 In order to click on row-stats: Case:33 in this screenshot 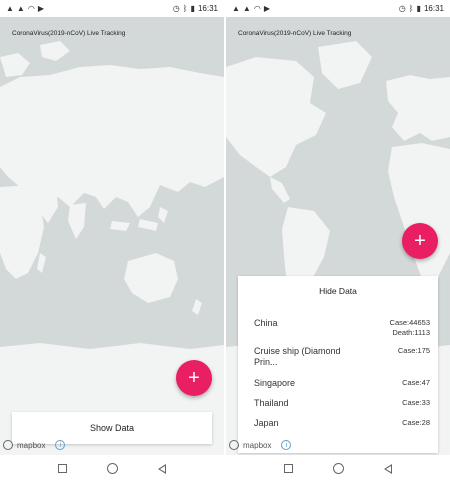, I will do `click(416, 403)`.